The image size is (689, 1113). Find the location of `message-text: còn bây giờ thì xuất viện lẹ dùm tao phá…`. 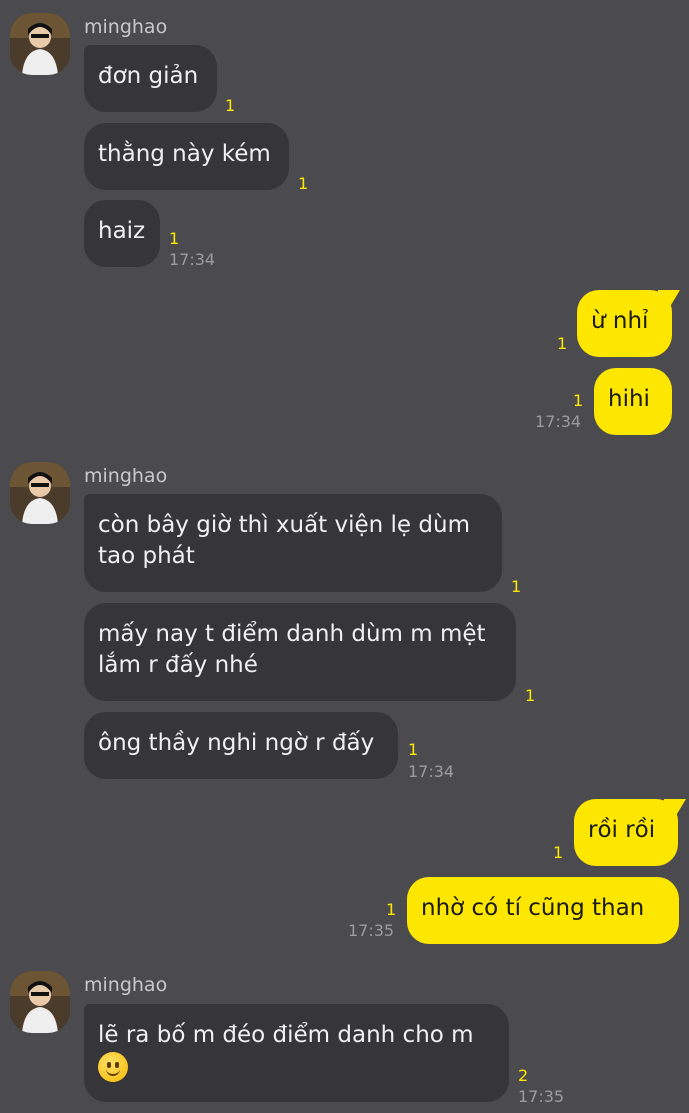

message-text: còn bây giờ thì xuất viện lẹ dùm tao phá… is located at coordinates (284, 540).